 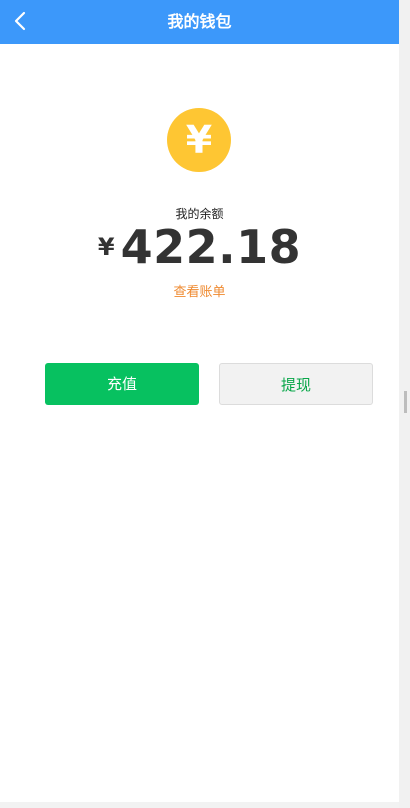 I want to click on balance-amount-row: ¥422.18, so click(x=199, y=249).